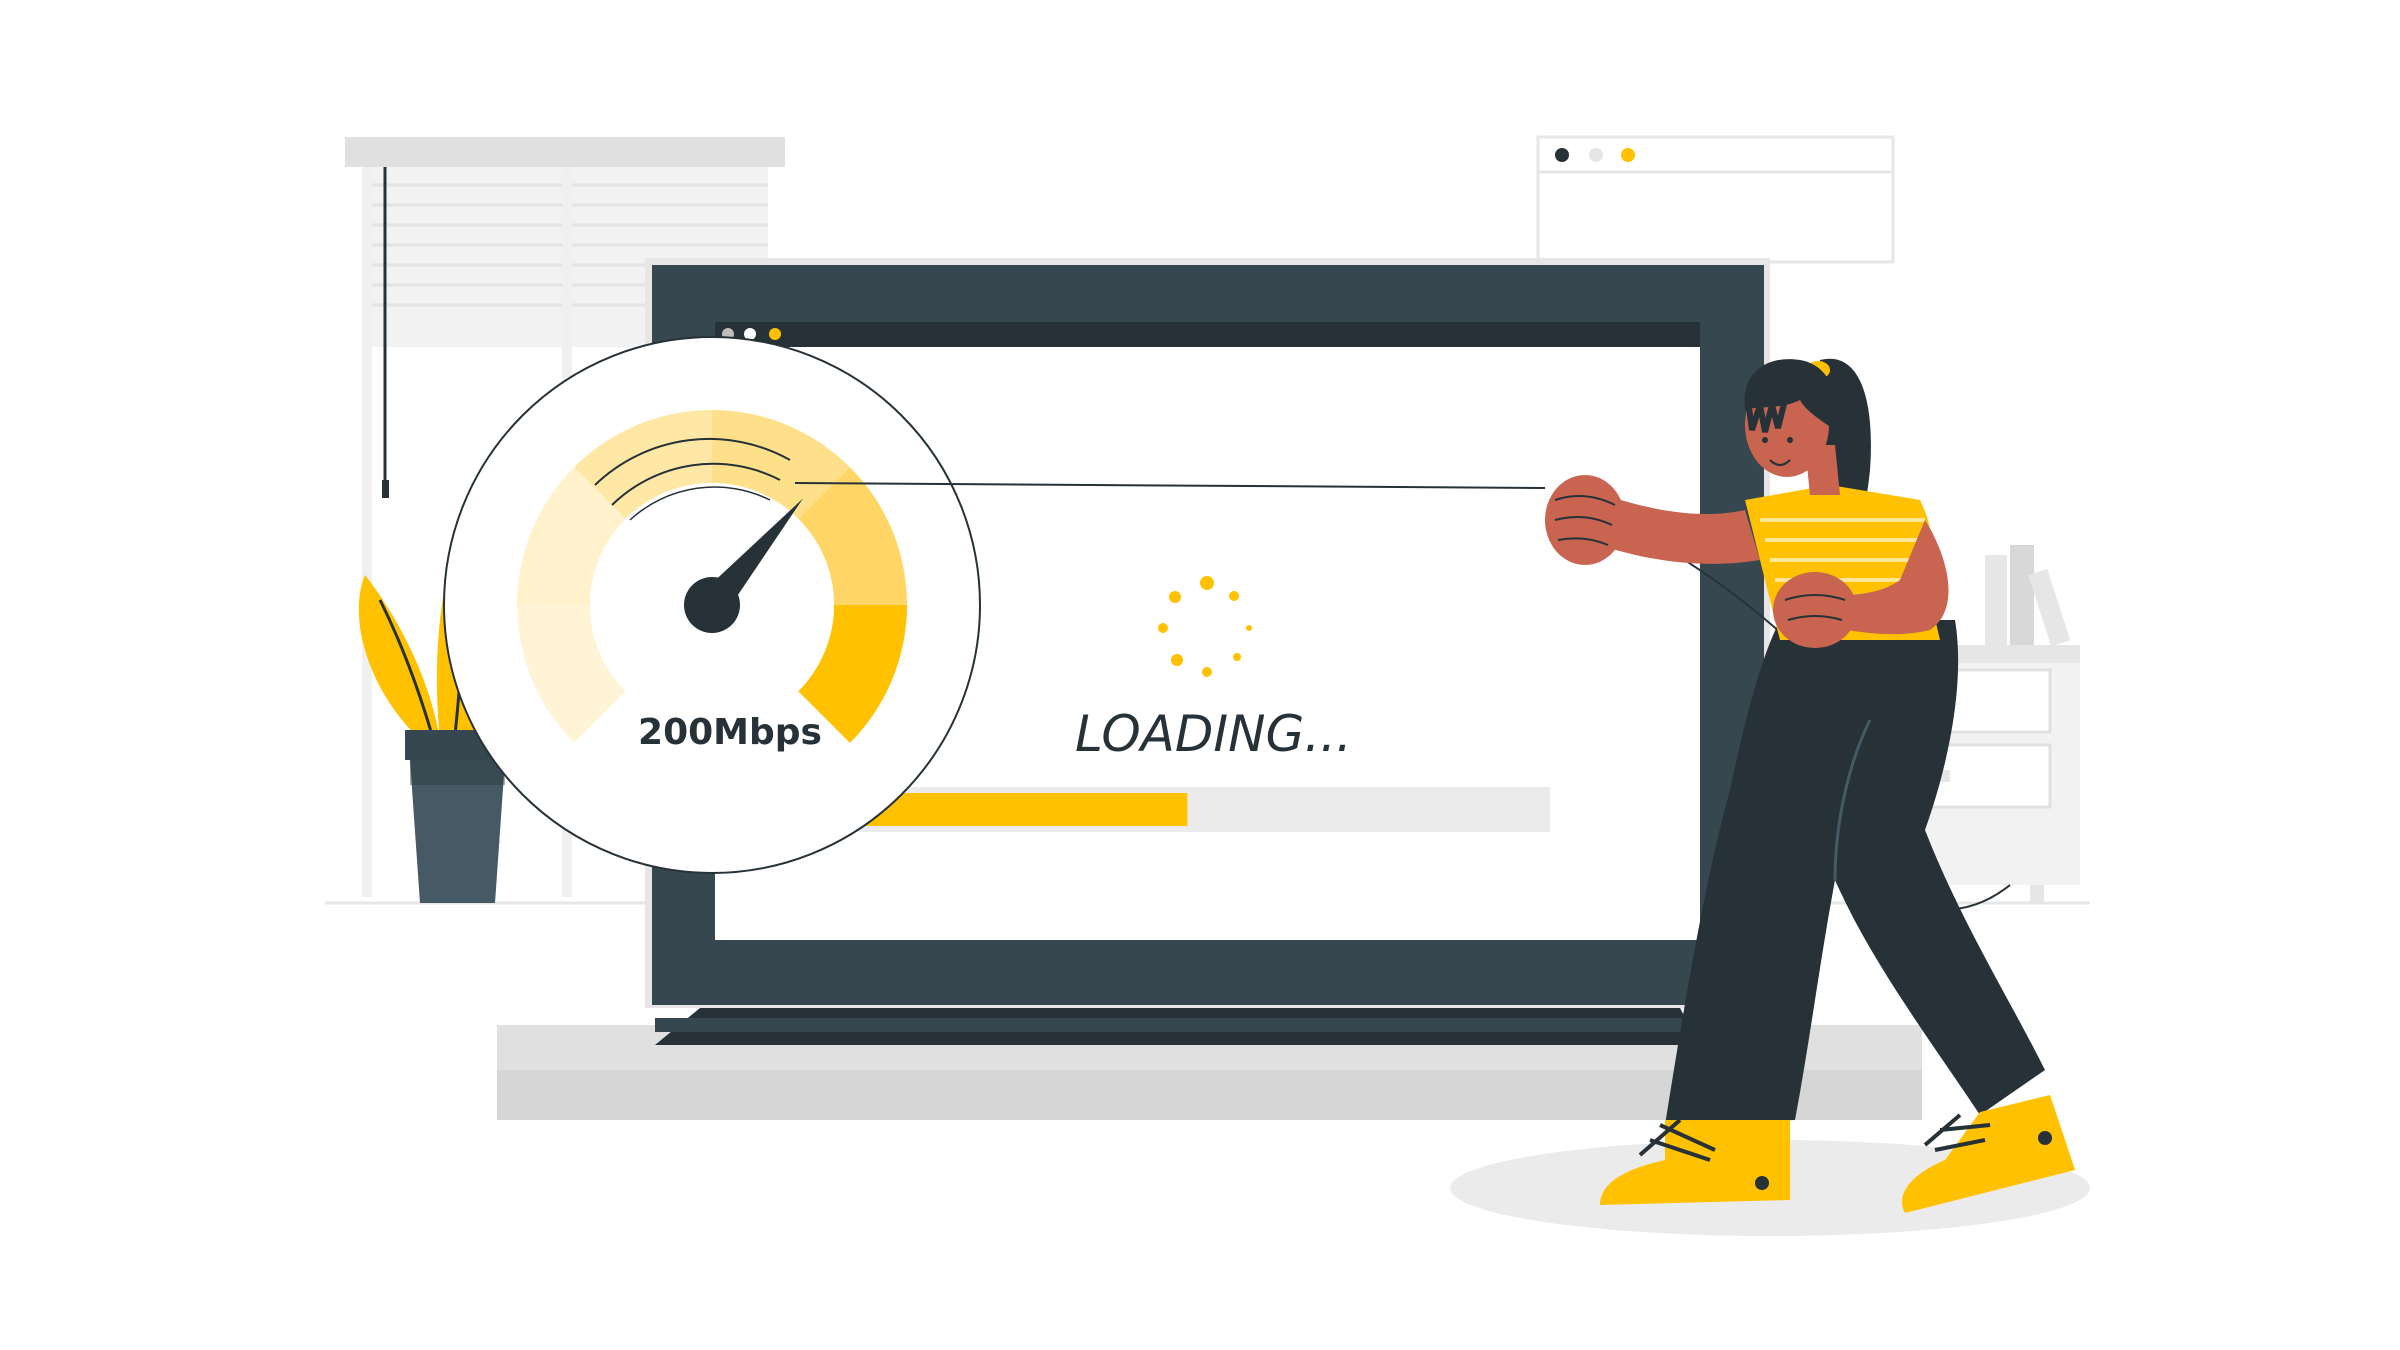  Describe the element at coordinates (730, 732) in the screenshot. I see `speed-readout: 200Mbps` at that location.